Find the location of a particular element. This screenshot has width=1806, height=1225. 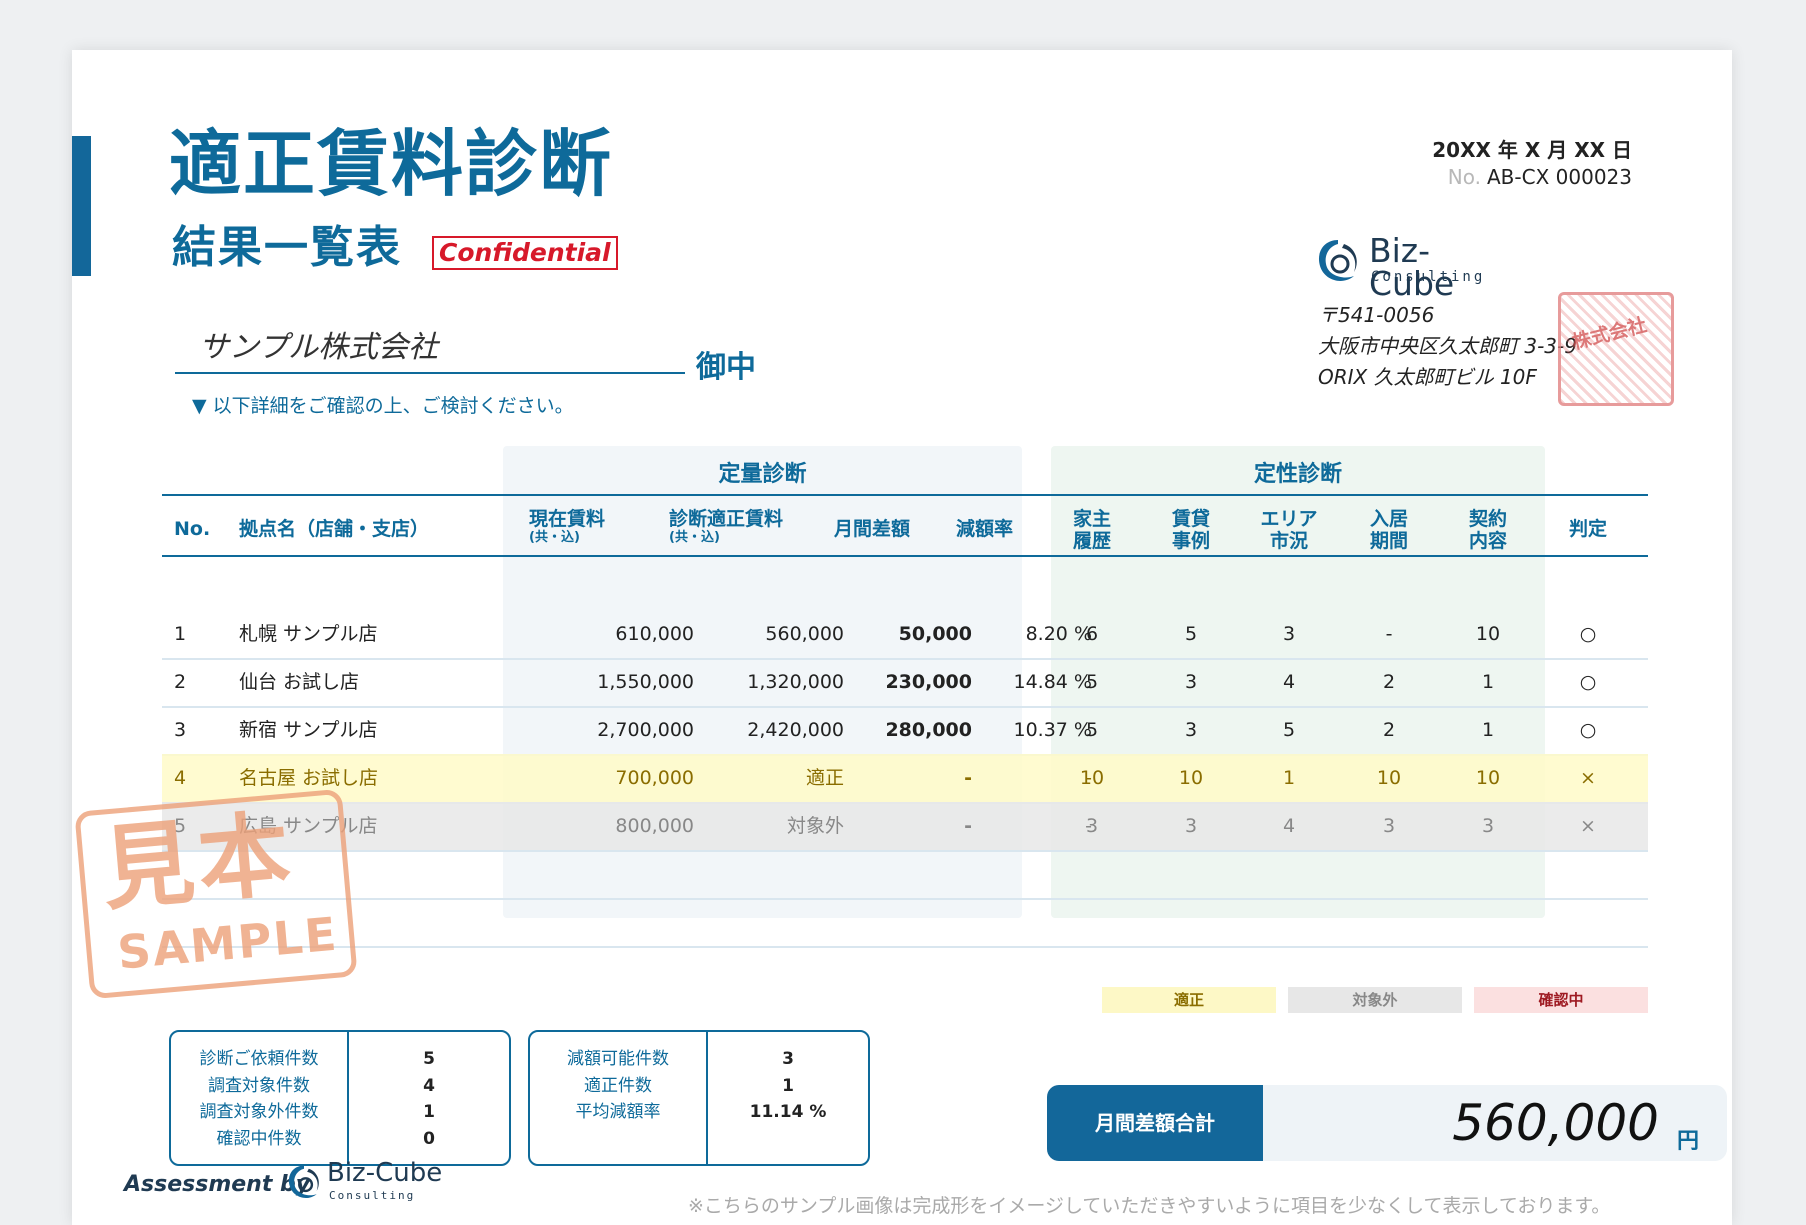

quantitative-group-header: 定量診断 is located at coordinates (762, 474).